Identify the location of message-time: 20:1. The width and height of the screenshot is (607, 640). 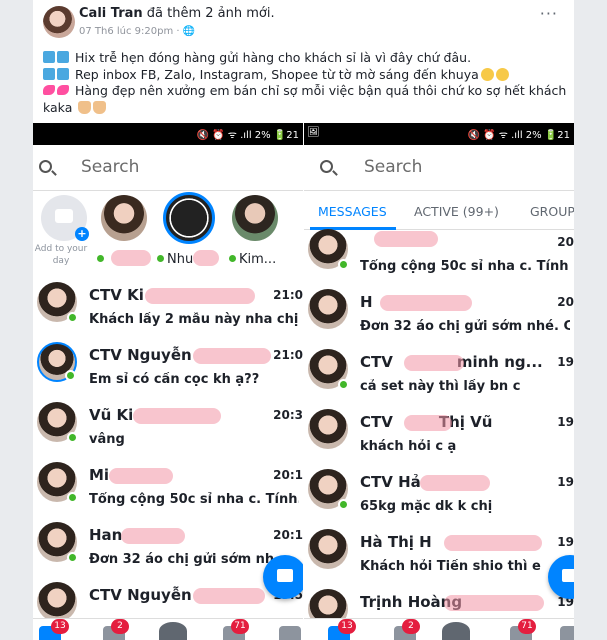
(287, 475).